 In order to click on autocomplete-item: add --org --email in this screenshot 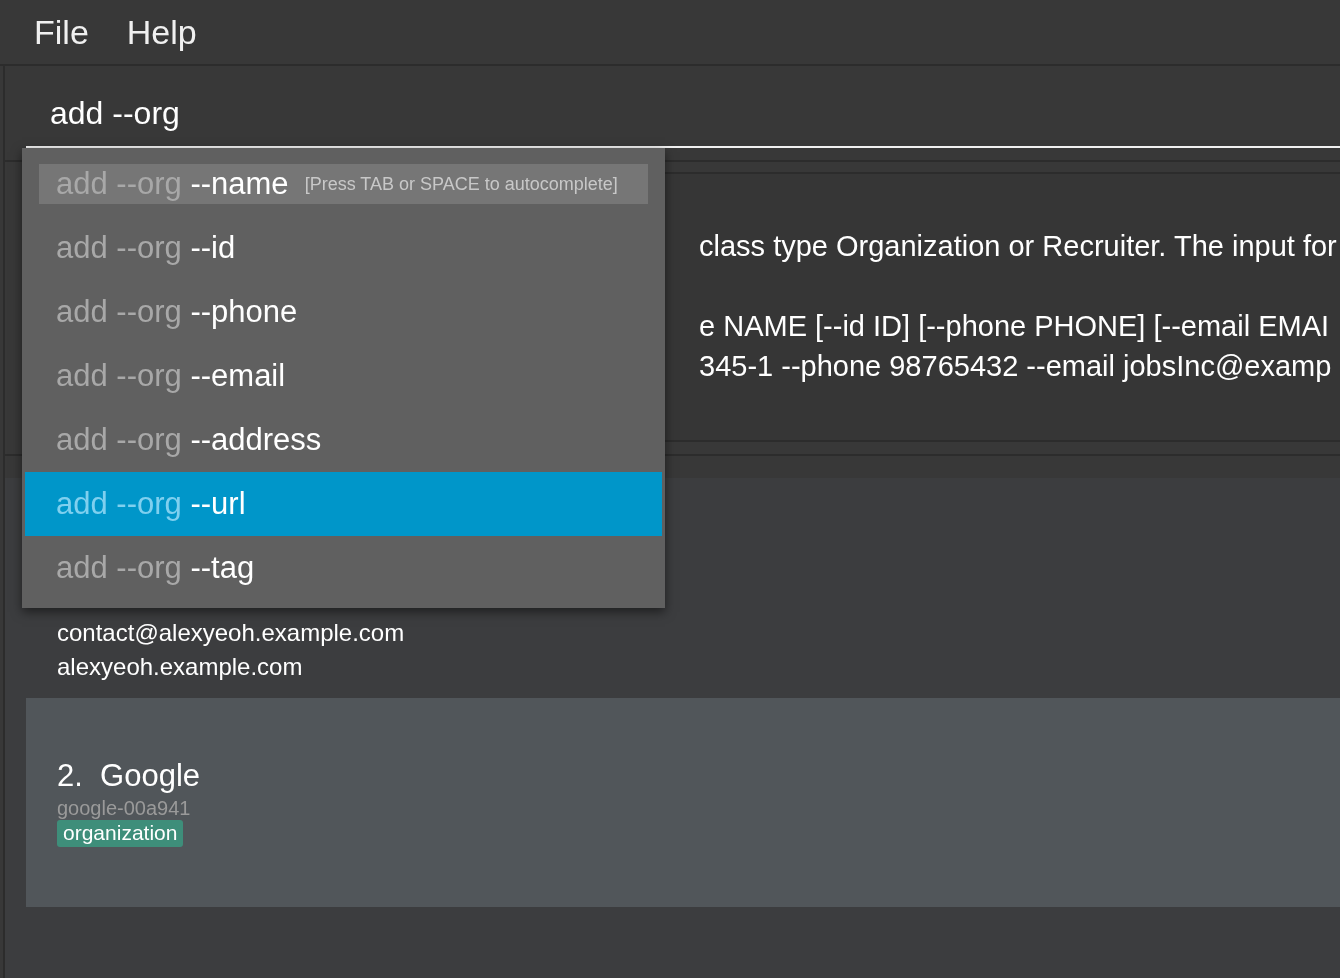, I will do `click(343, 376)`.